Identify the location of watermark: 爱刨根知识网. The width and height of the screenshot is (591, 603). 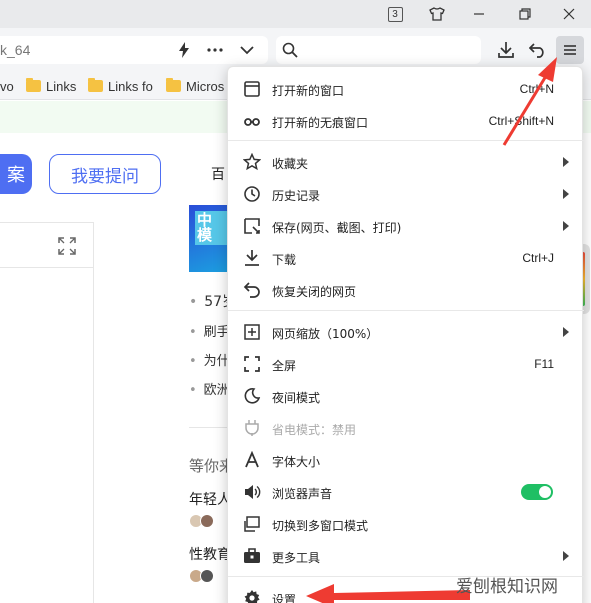
(507, 587).